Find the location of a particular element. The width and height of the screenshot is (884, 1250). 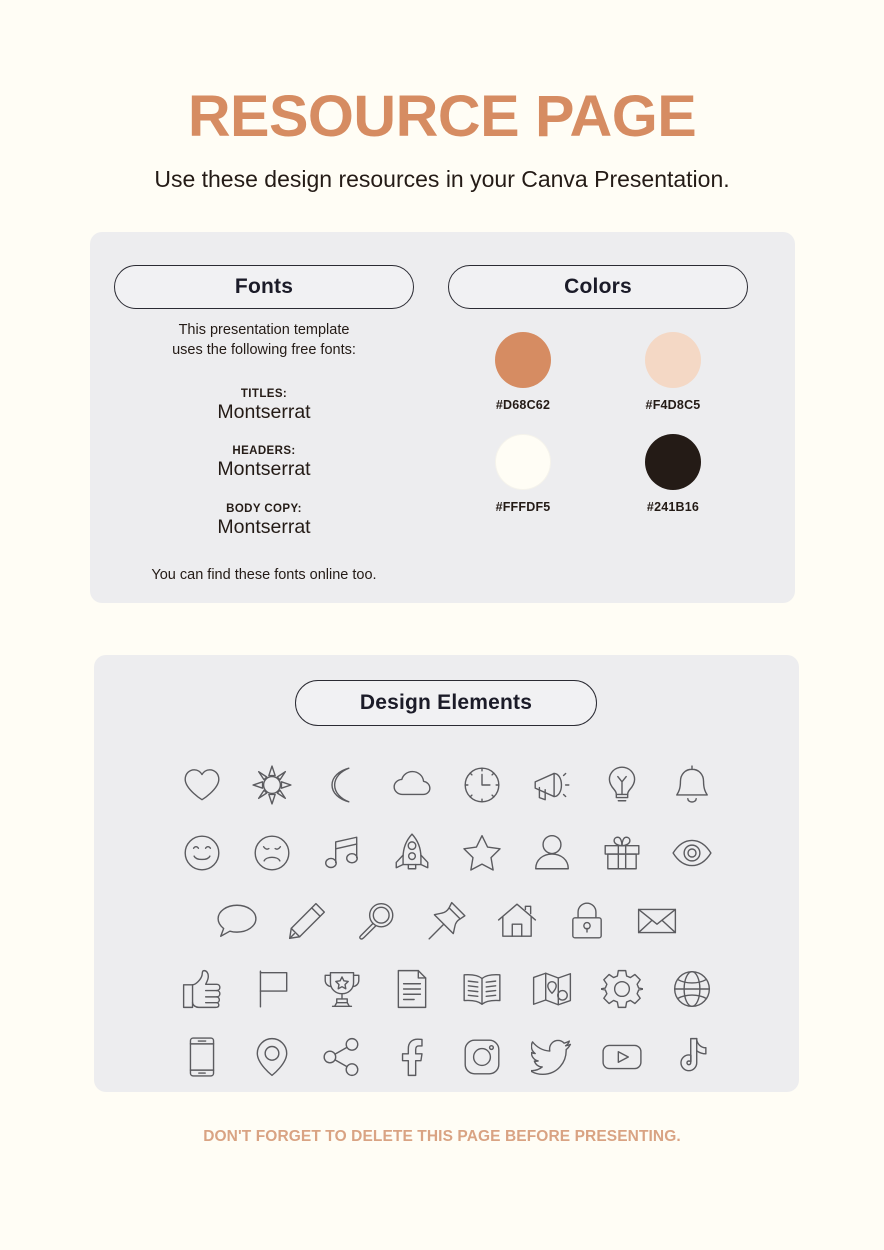

color-swatch: #F4D8C5 is located at coordinates (673, 372).